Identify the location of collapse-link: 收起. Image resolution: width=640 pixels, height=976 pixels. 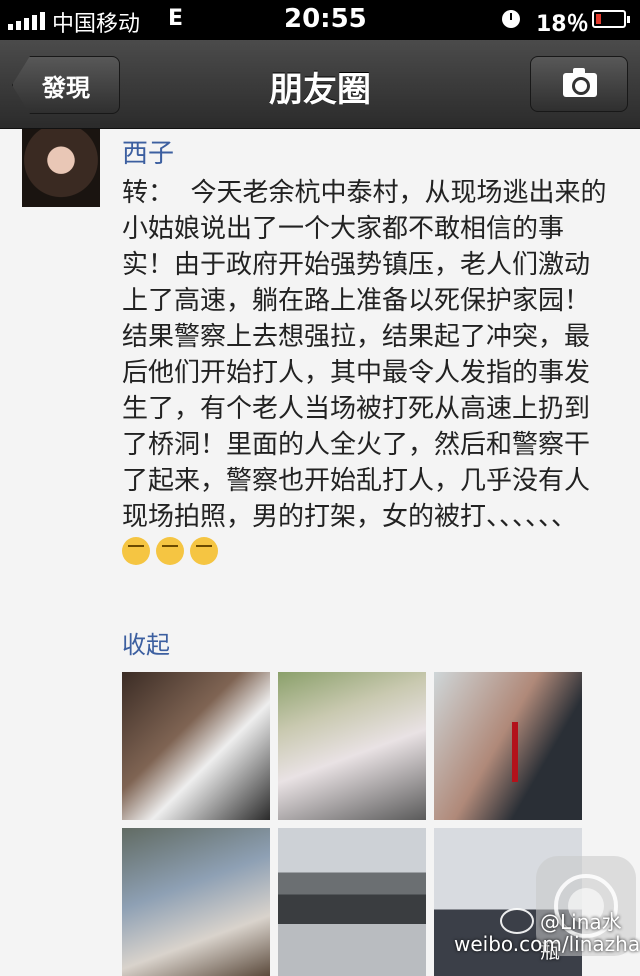
(146, 642).